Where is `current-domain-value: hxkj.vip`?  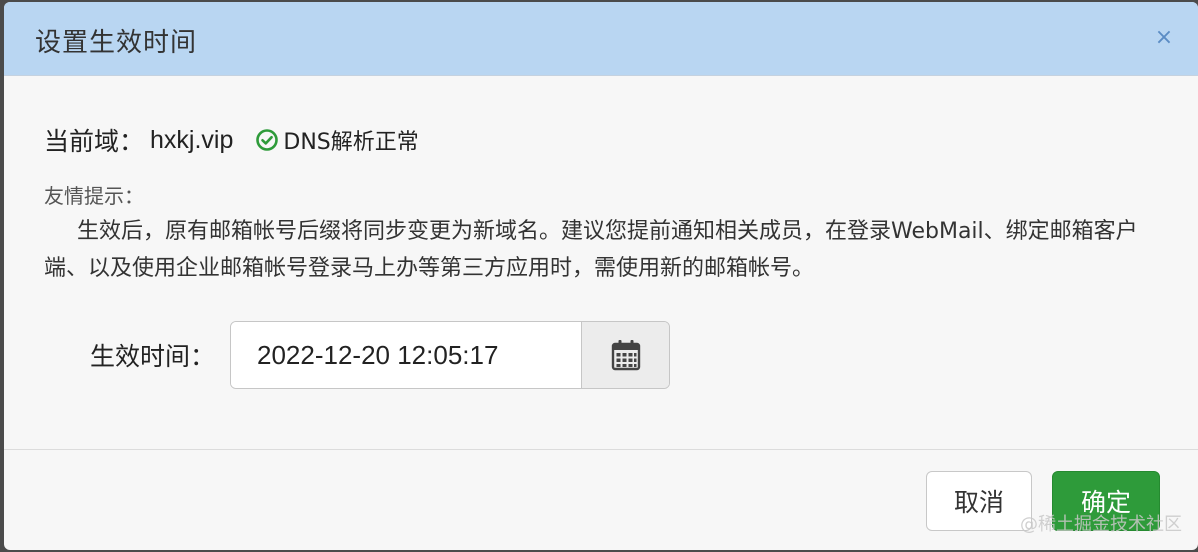 current-domain-value: hxkj.vip is located at coordinates (192, 139).